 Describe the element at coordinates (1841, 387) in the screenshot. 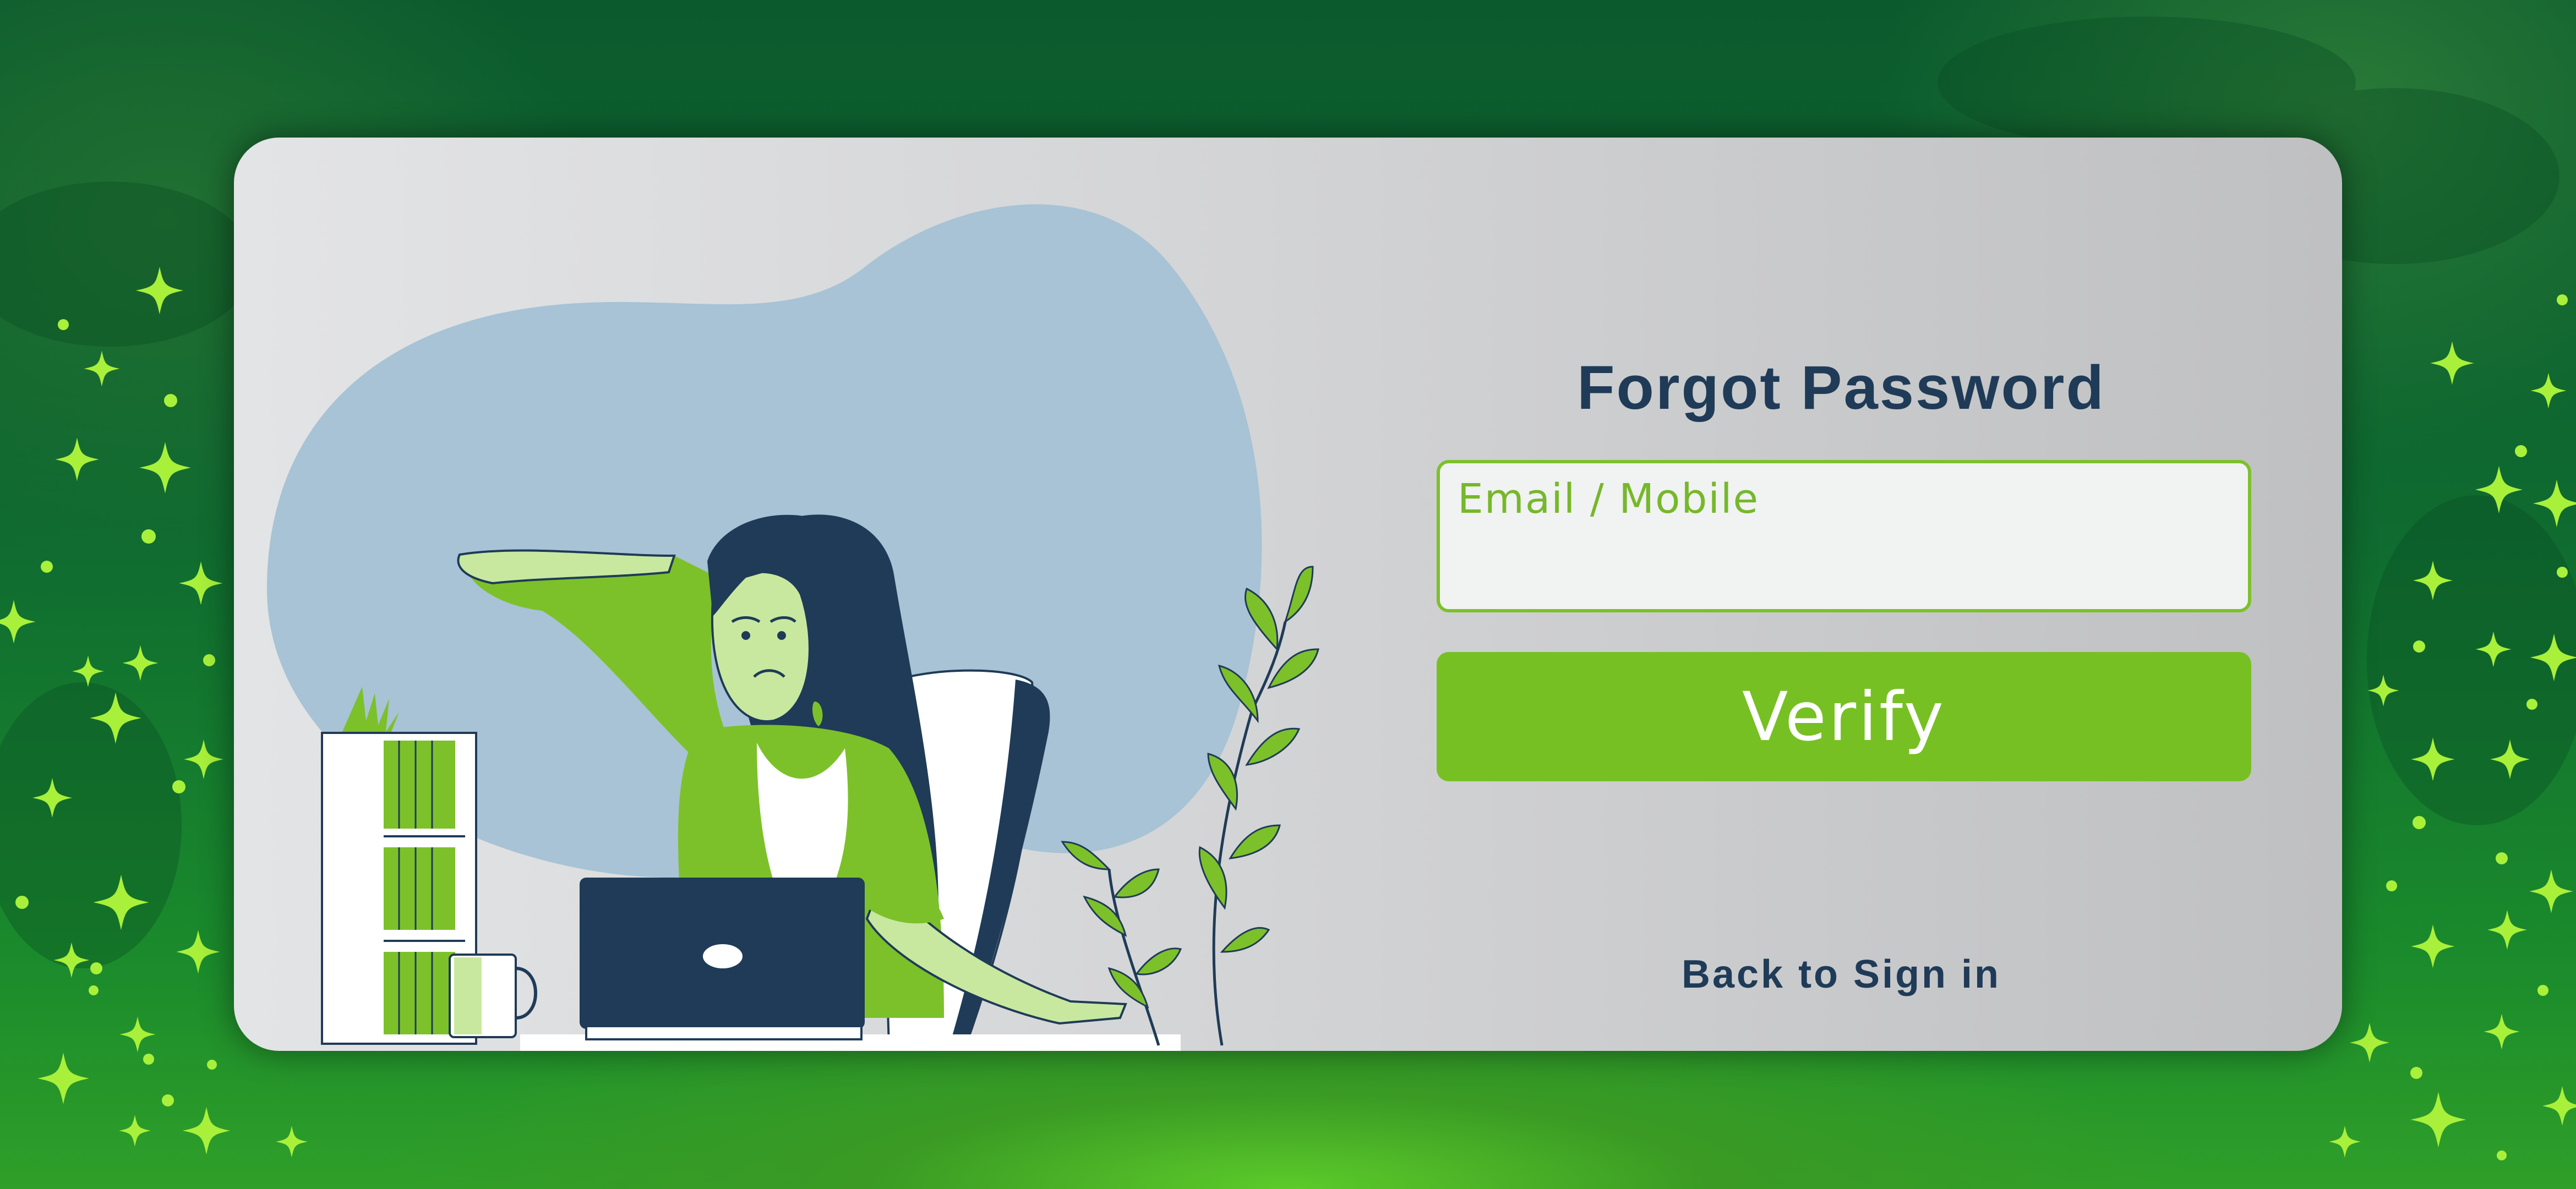

I see `page-title: Forgot Password` at that location.